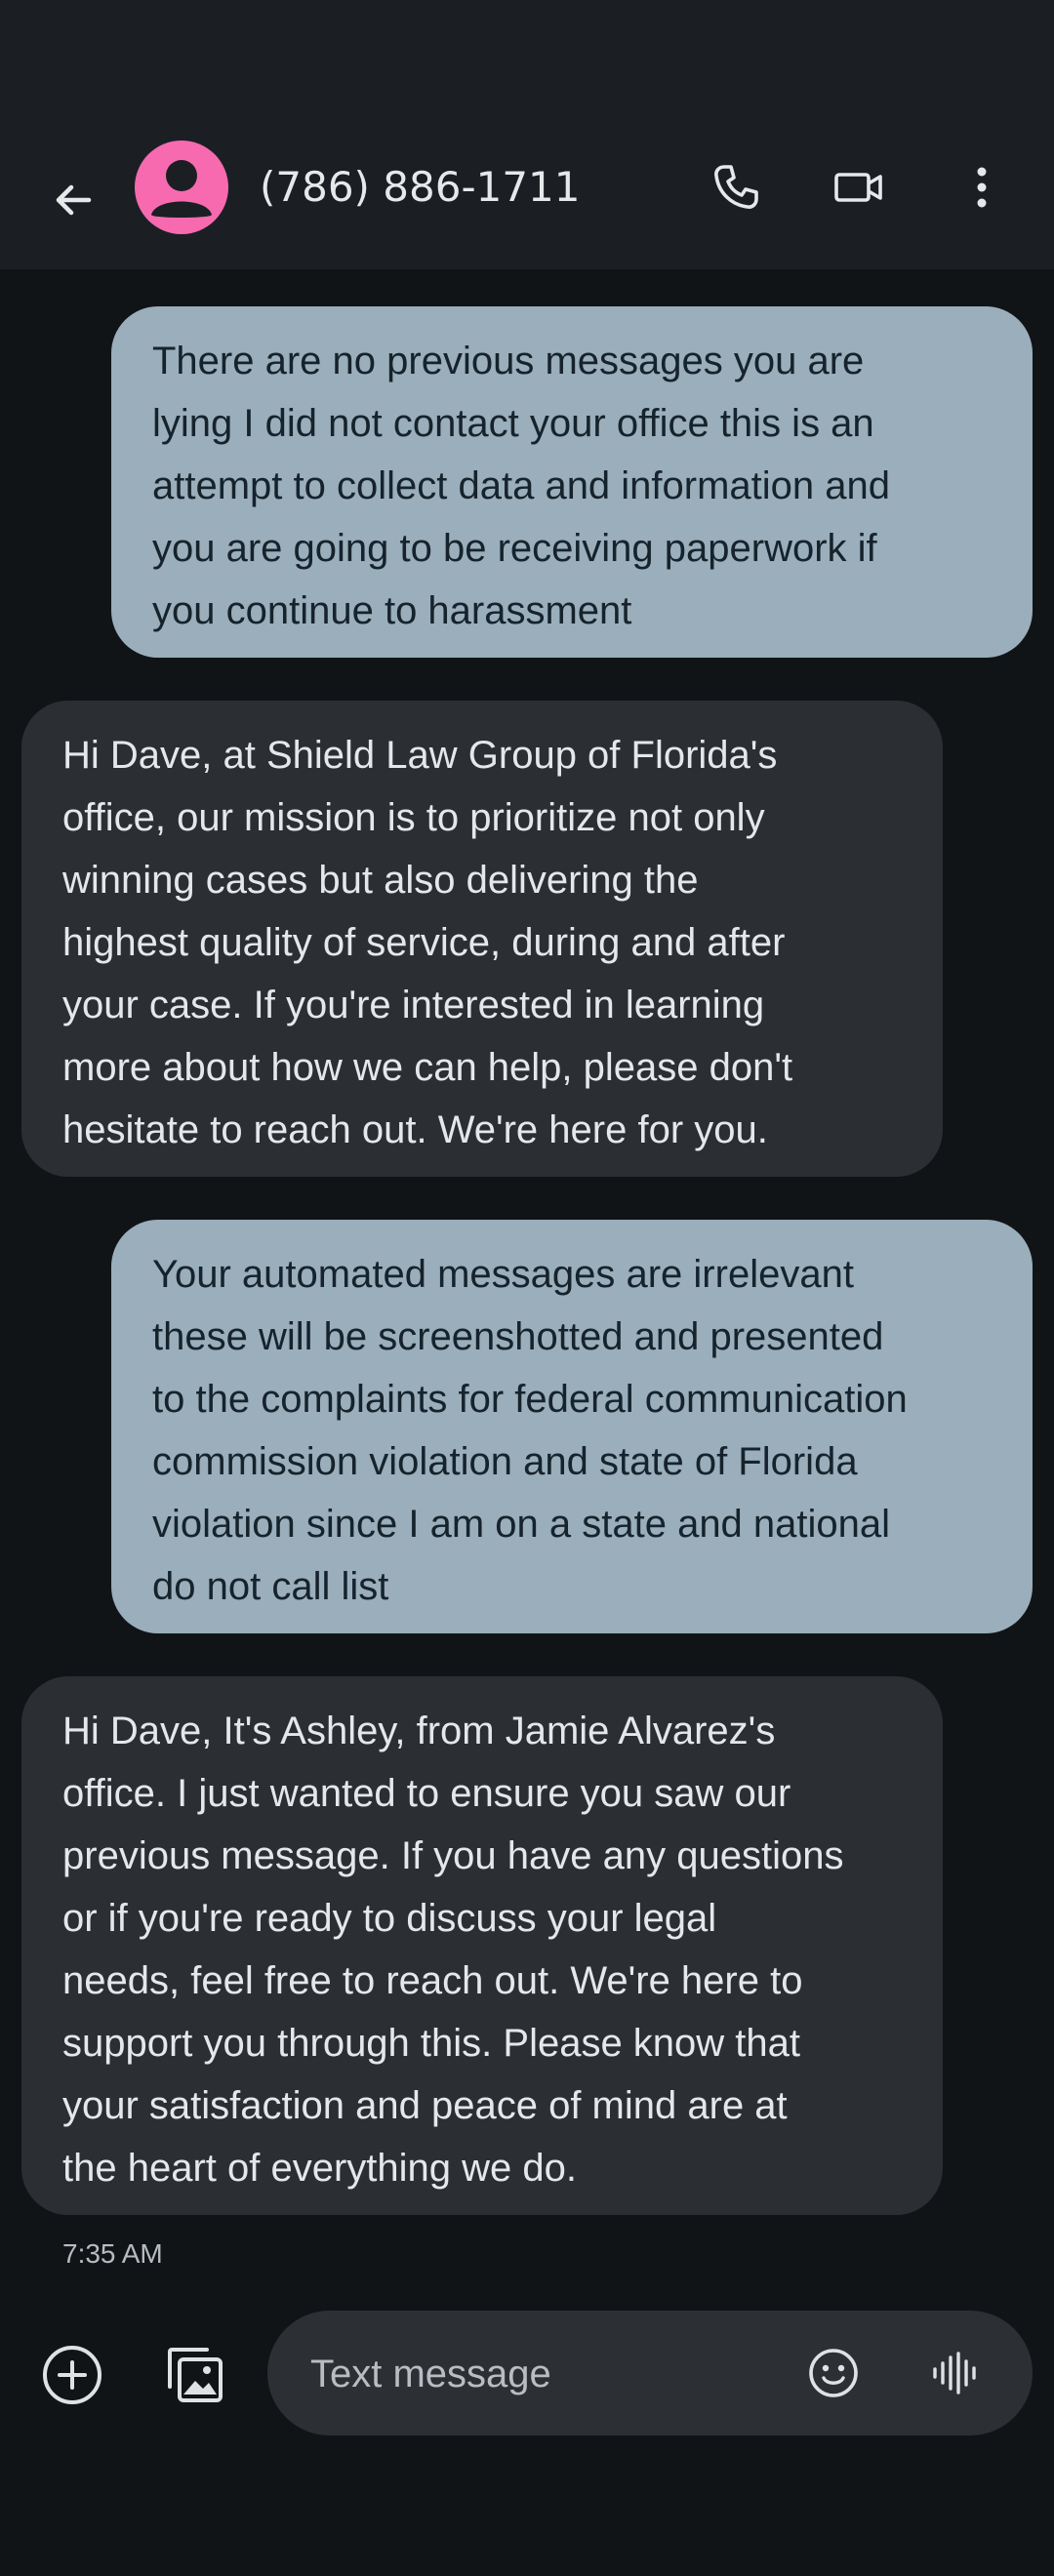 The width and height of the screenshot is (1054, 2576). I want to click on message-input, so click(534, 2374).